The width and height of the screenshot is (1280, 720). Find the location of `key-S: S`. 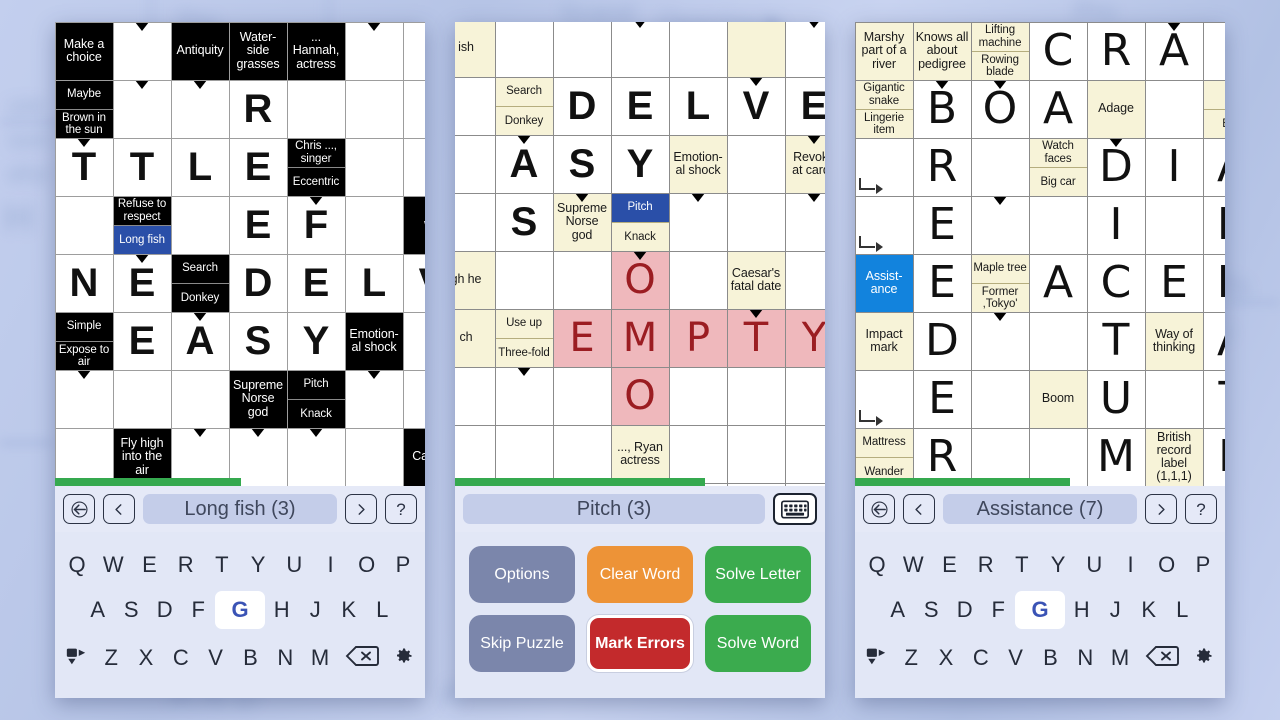

key-S: S is located at coordinates (932, 610).